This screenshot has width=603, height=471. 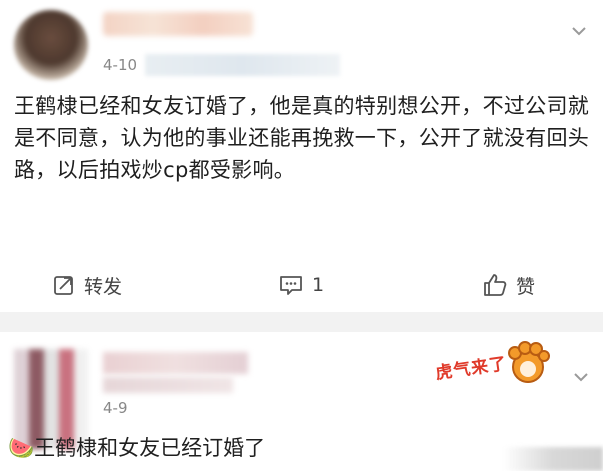 I want to click on post-divider, so click(x=301, y=322).